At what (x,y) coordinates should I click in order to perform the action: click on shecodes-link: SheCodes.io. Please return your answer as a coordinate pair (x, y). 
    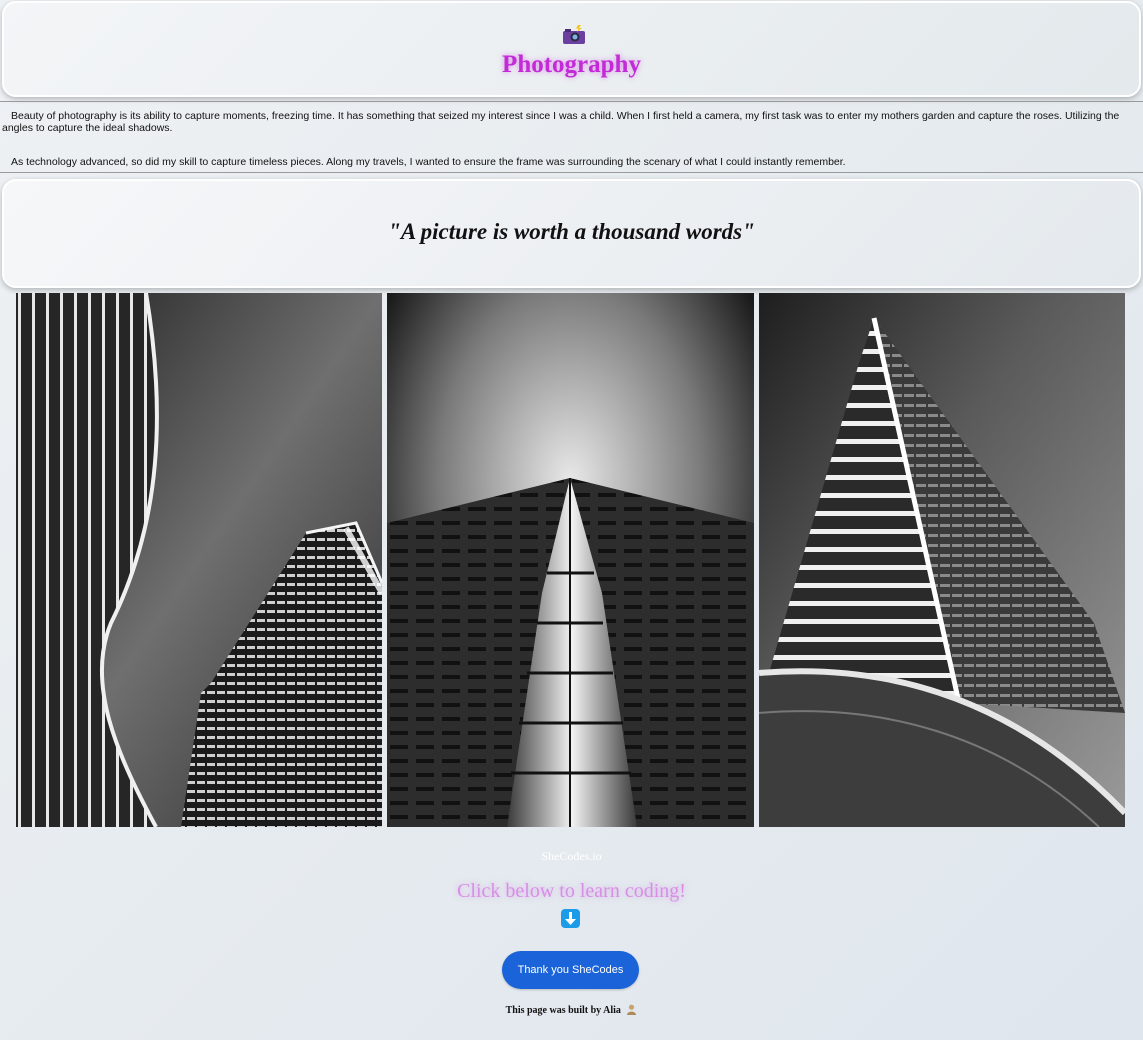
    Looking at the image, I should click on (571, 856).